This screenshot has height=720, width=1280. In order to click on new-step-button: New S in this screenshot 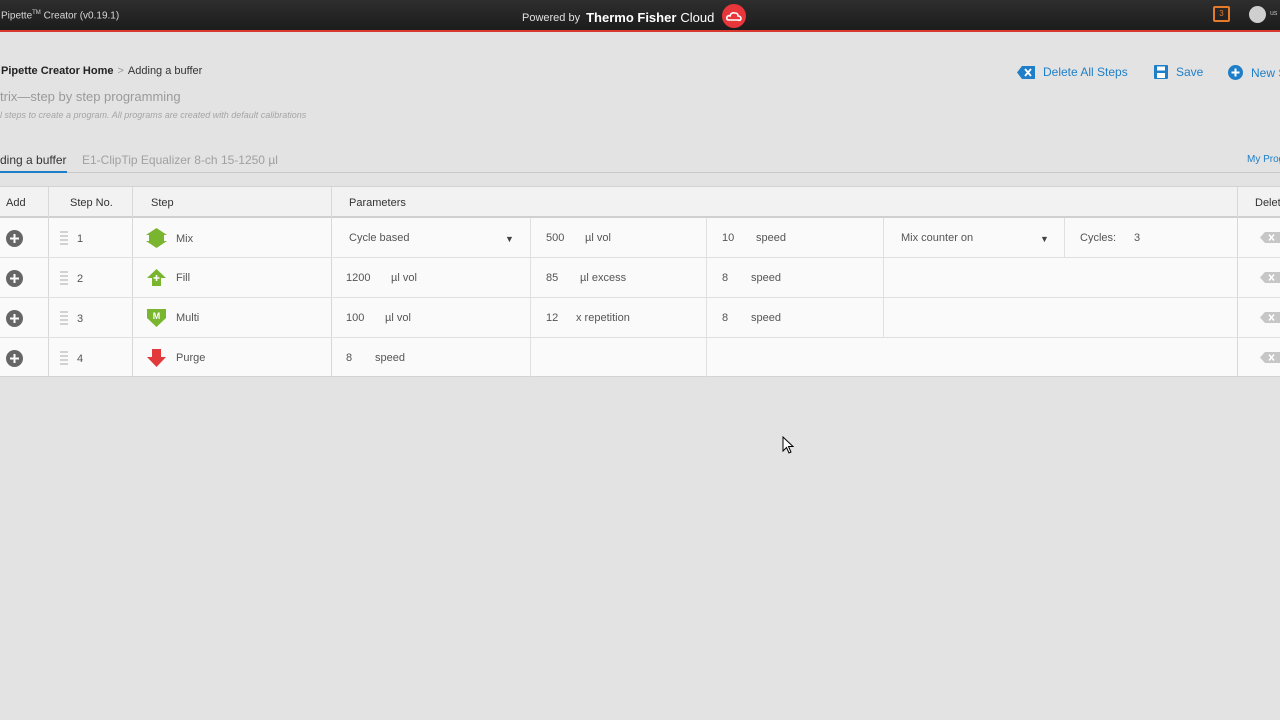, I will do `click(1254, 72)`.